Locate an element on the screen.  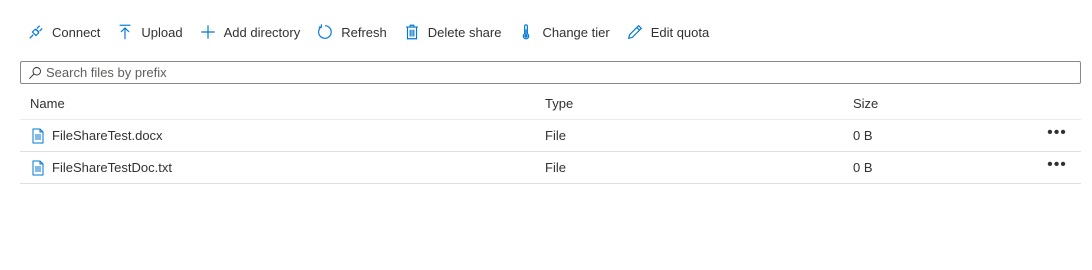
file-name-link: FileShareTestDoc.txt is located at coordinates (112, 167).